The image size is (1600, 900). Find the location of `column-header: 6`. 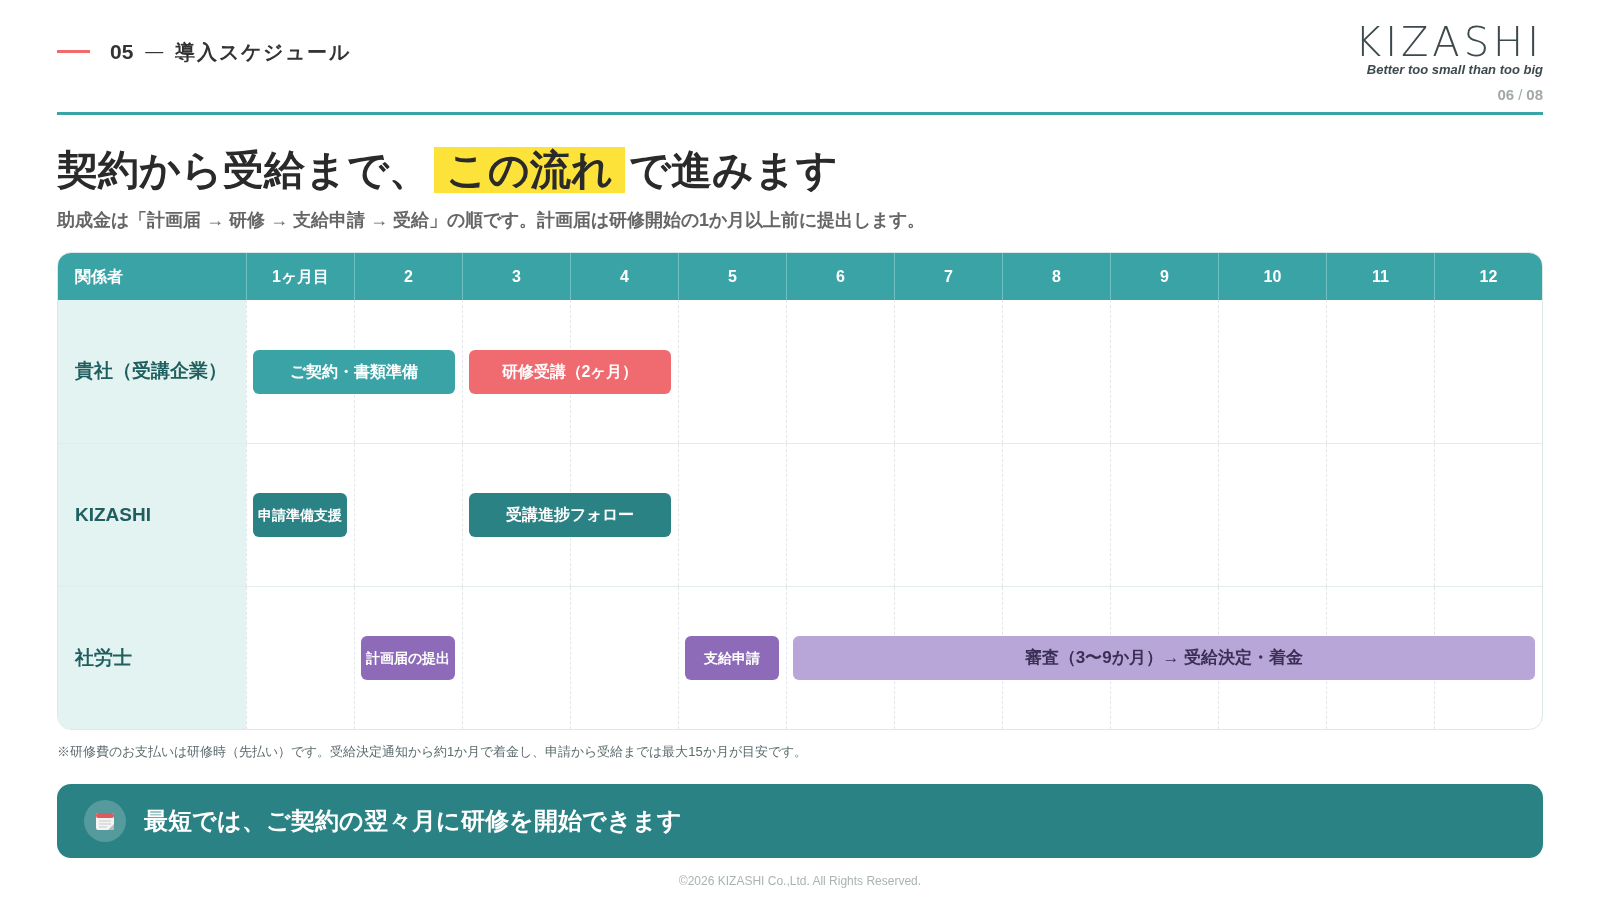

column-header: 6 is located at coordinates (840, 276).